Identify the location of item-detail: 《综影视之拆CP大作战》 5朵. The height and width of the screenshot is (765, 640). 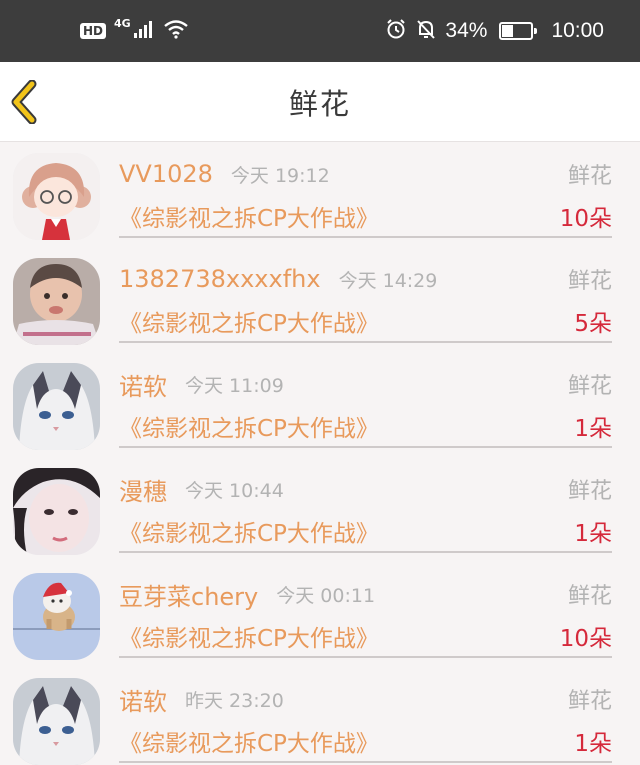
(365, 321).